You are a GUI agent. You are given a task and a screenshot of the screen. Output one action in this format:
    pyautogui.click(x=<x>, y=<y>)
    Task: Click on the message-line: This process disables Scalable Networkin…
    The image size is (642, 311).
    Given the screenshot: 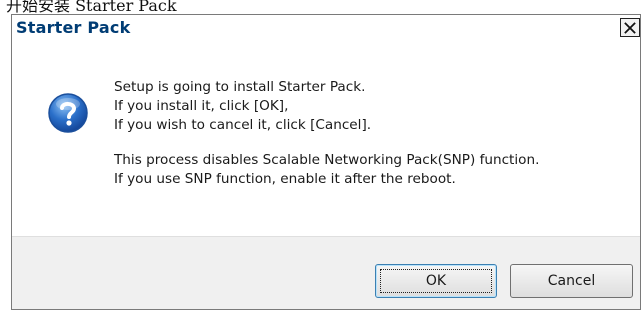 What is the action you would take?
    pyautogui.click(x=327, y=160)
    